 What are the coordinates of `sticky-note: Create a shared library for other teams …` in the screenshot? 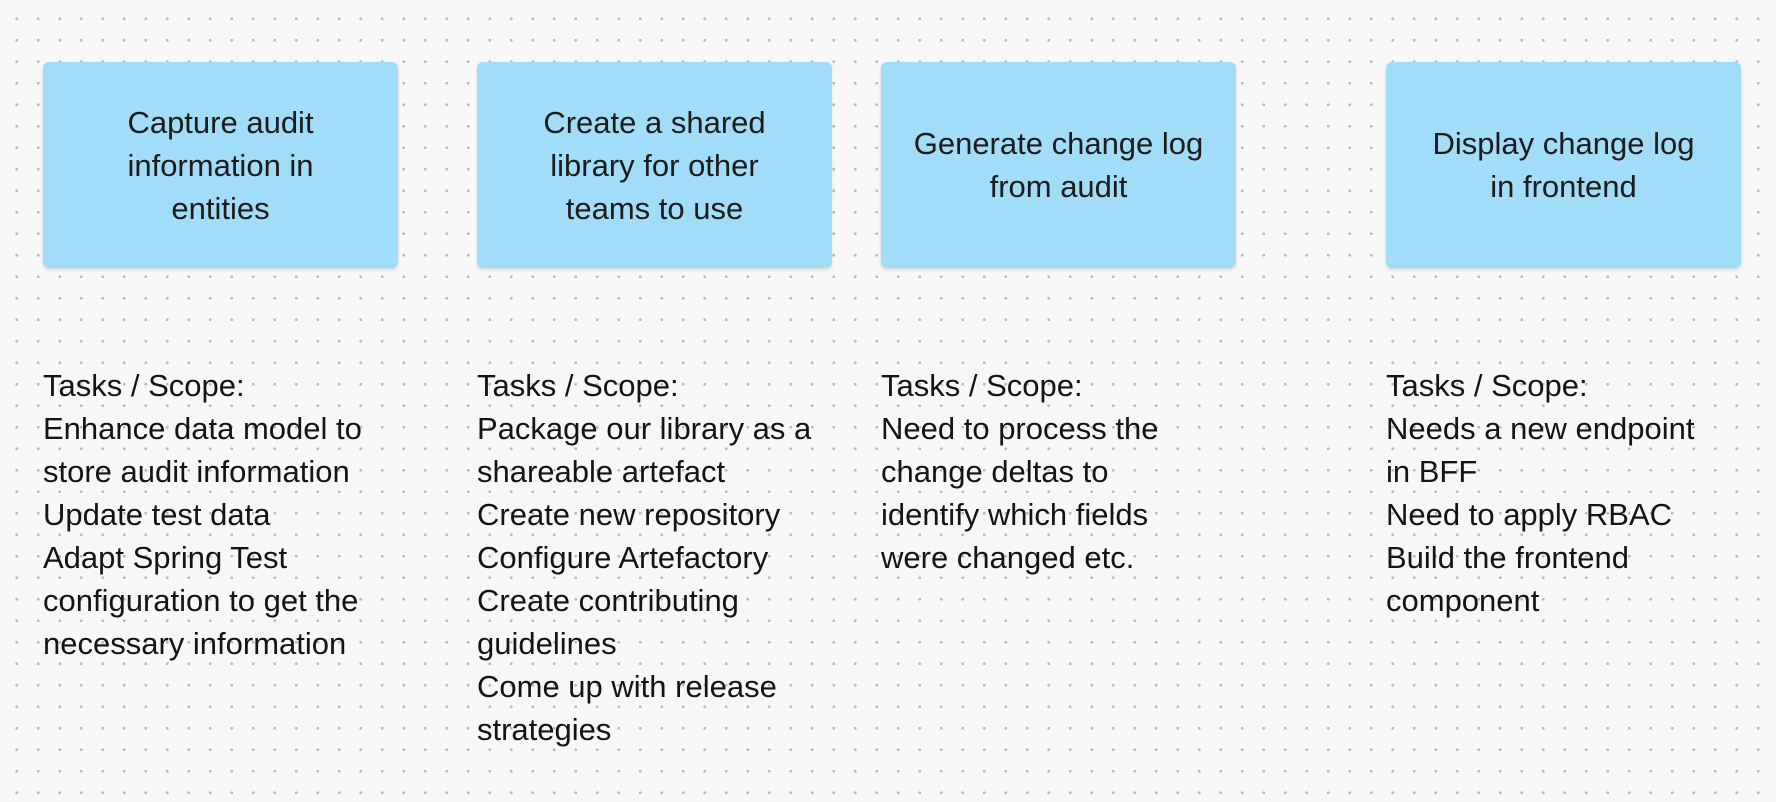 It's located at (654, 165).